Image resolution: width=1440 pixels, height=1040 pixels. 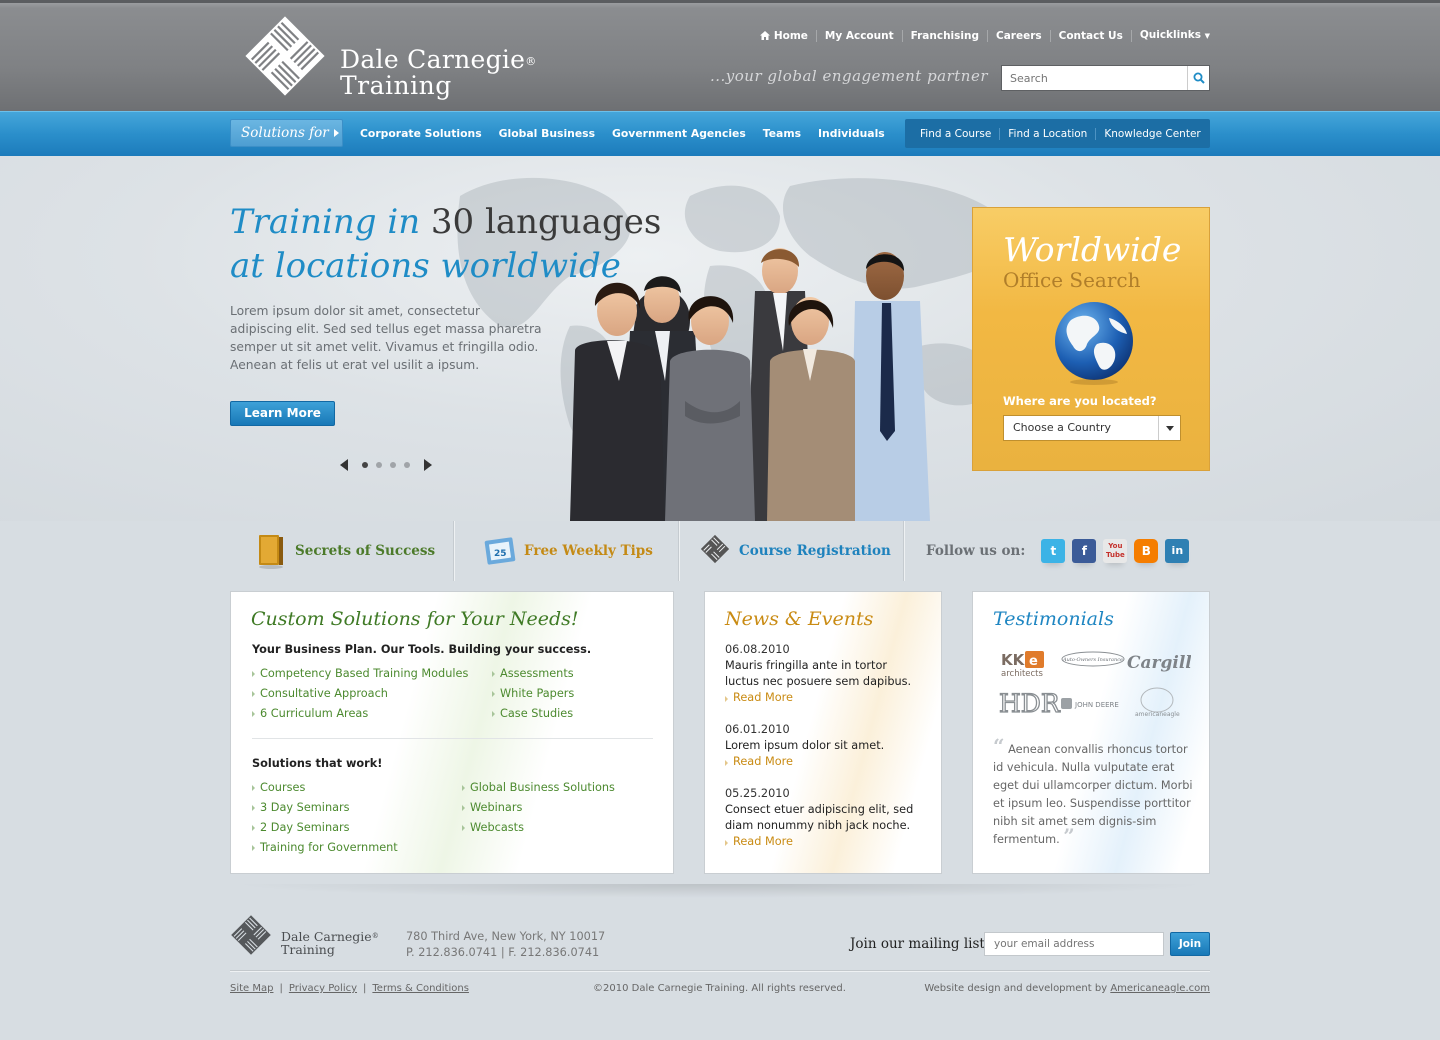 What do you see at coordinates (566, 551) in the screenshot?
I see `free-weekly-tips-link: 25 Free Weekly Tips` at bounding box center [566, 551].